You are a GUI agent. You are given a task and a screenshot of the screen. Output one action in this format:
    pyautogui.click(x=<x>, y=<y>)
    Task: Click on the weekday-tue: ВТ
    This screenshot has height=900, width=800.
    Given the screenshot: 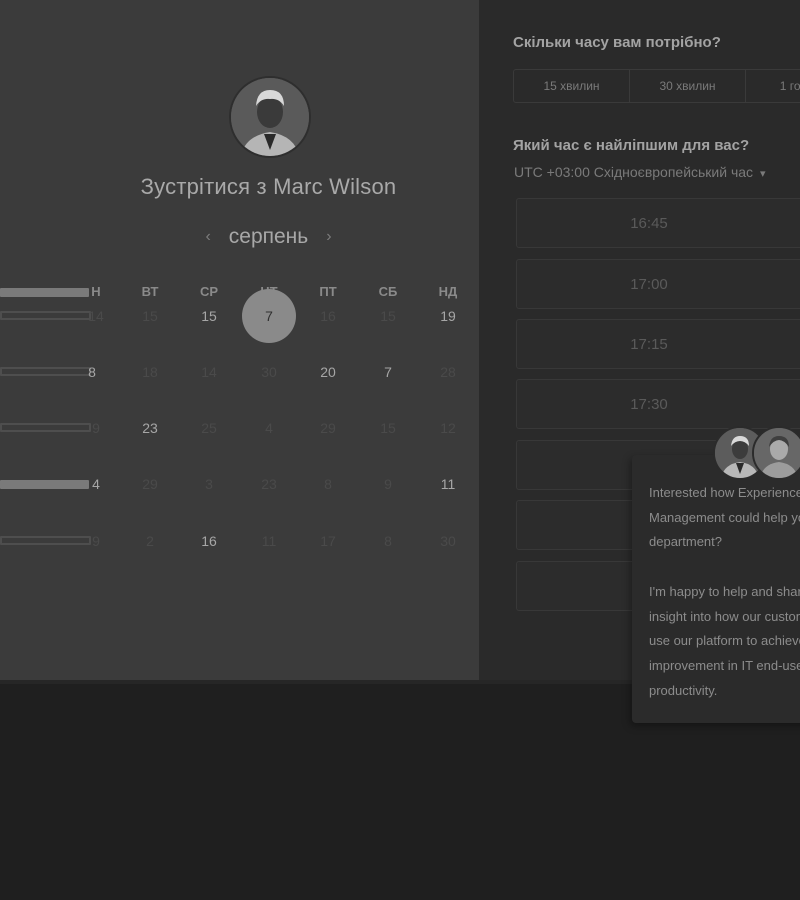 What is the action you would take?
    pyautogui.click(x=150, y=291)
    